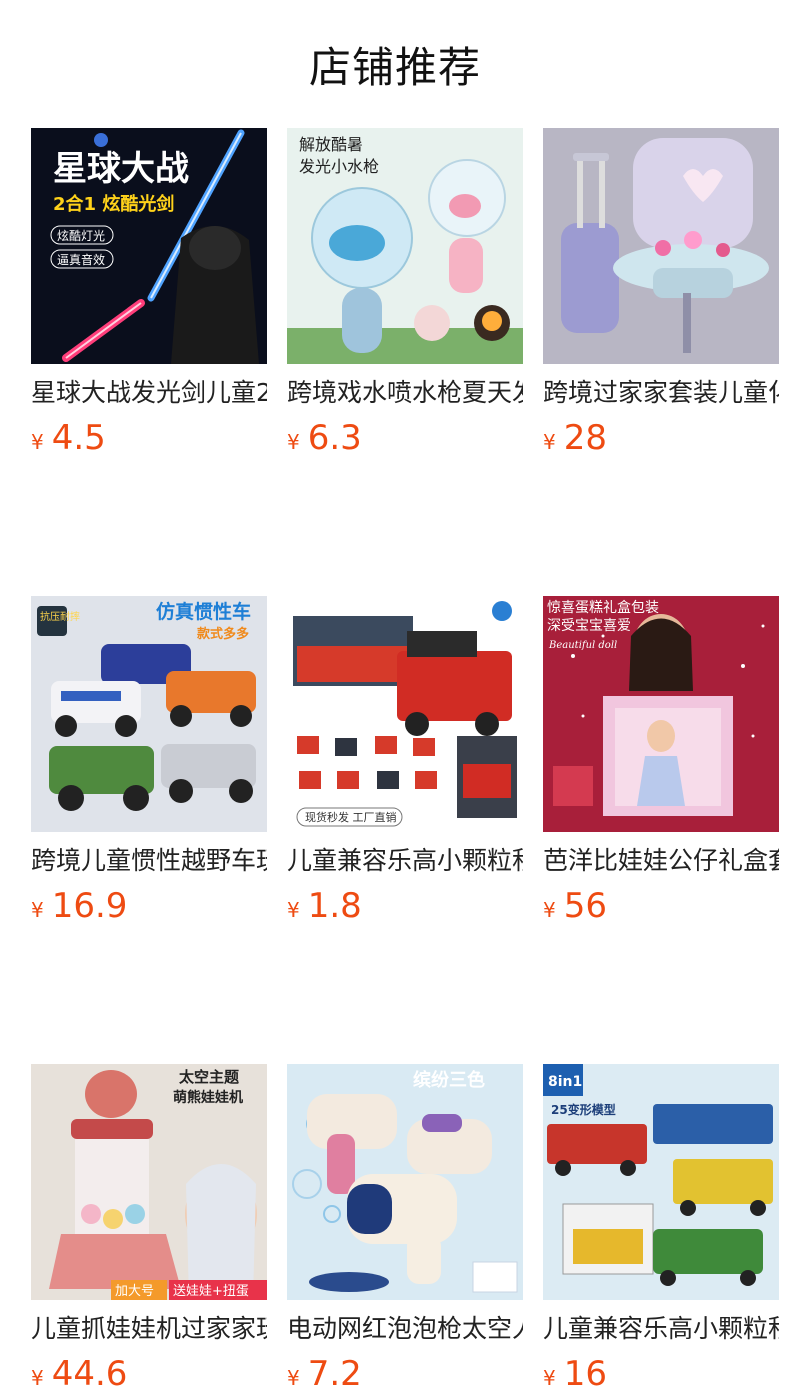 Image resolution: width=790 pixels, height=1400 pixels. Describe the element at coordinates (661, 393) in the screenshot. I see `product-name: 跨境过家家套装儿童化妆台` at that location.